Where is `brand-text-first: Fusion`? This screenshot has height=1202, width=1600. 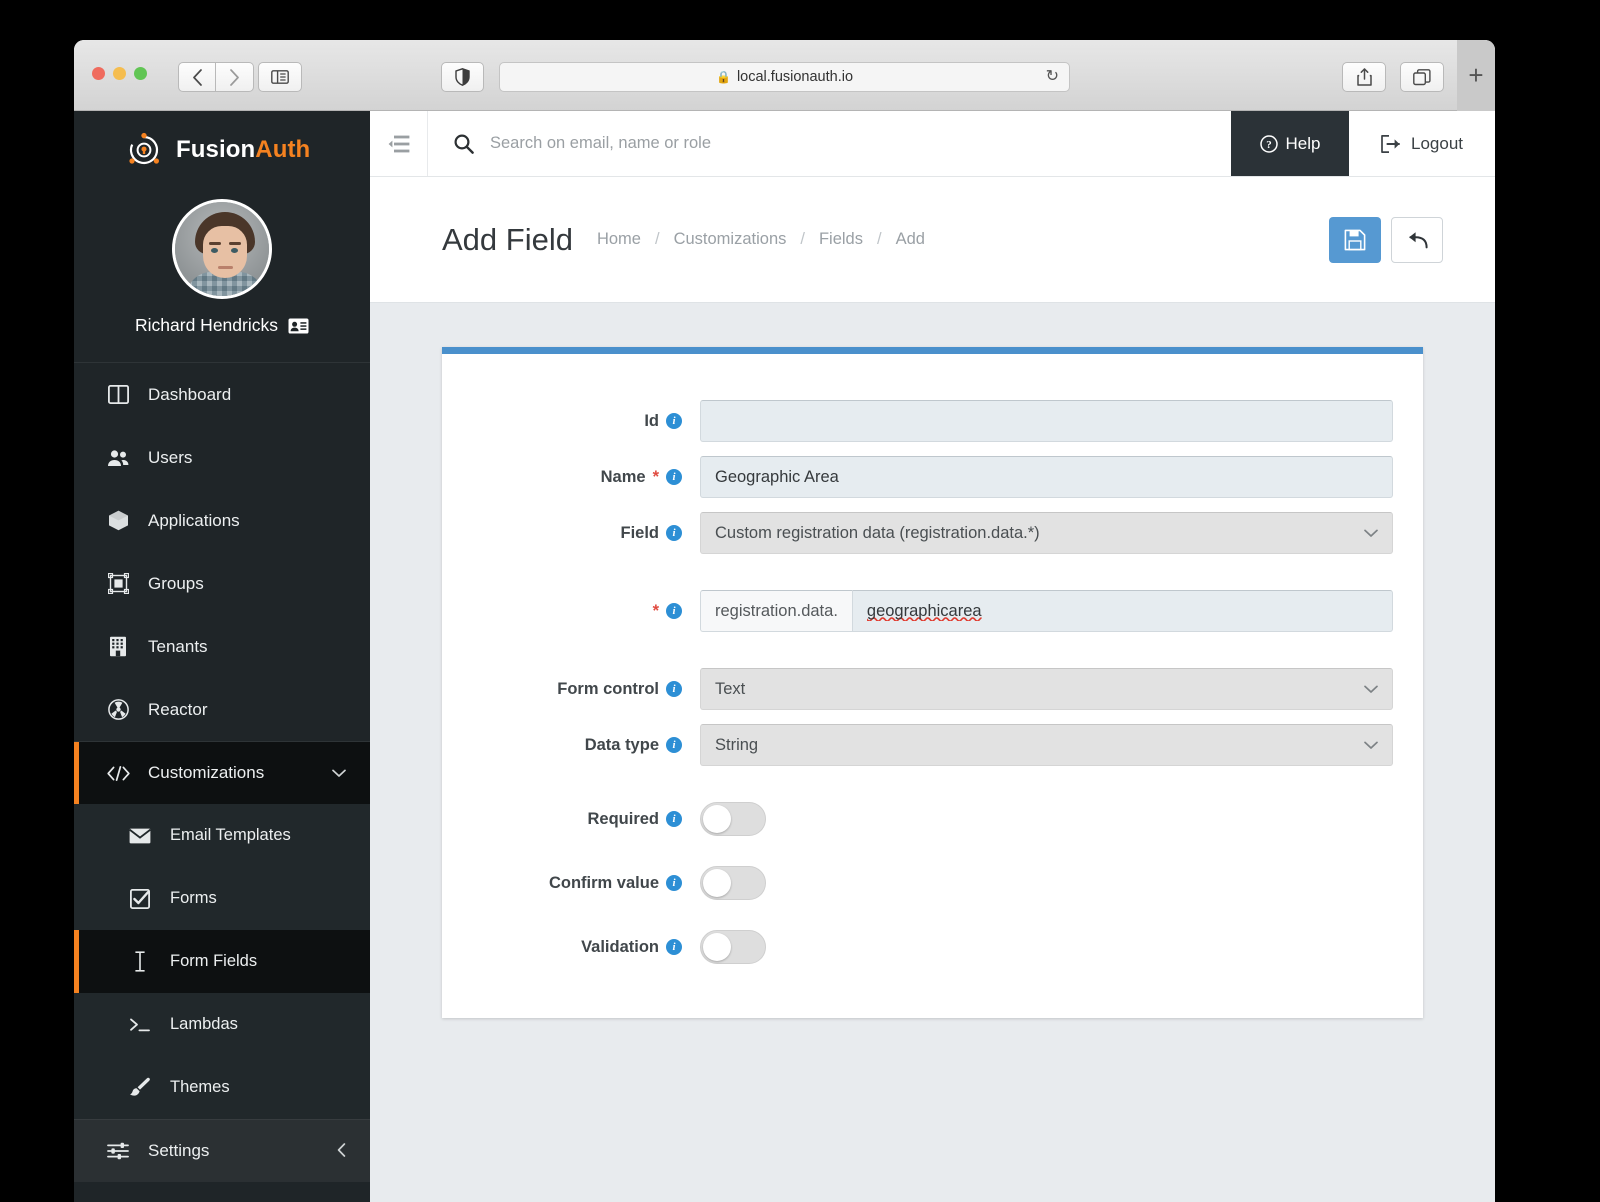 brand-text-first: Fusion is located at coordinates (216, 149).